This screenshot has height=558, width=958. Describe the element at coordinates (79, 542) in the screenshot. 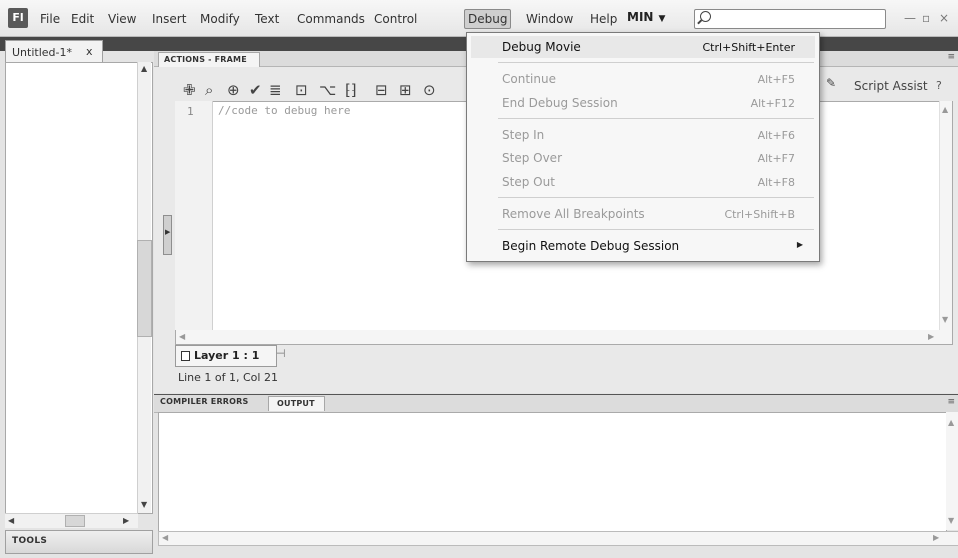

I see `tools-panel-header: TOOLS` at that location.